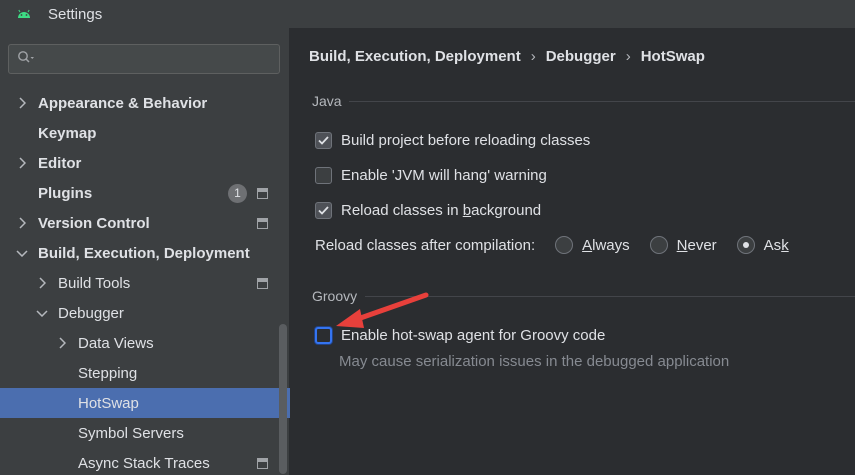 The image size is (855, 475). I want to click on sidebar-item-label: Async Stack Traces, so click(144, 463).